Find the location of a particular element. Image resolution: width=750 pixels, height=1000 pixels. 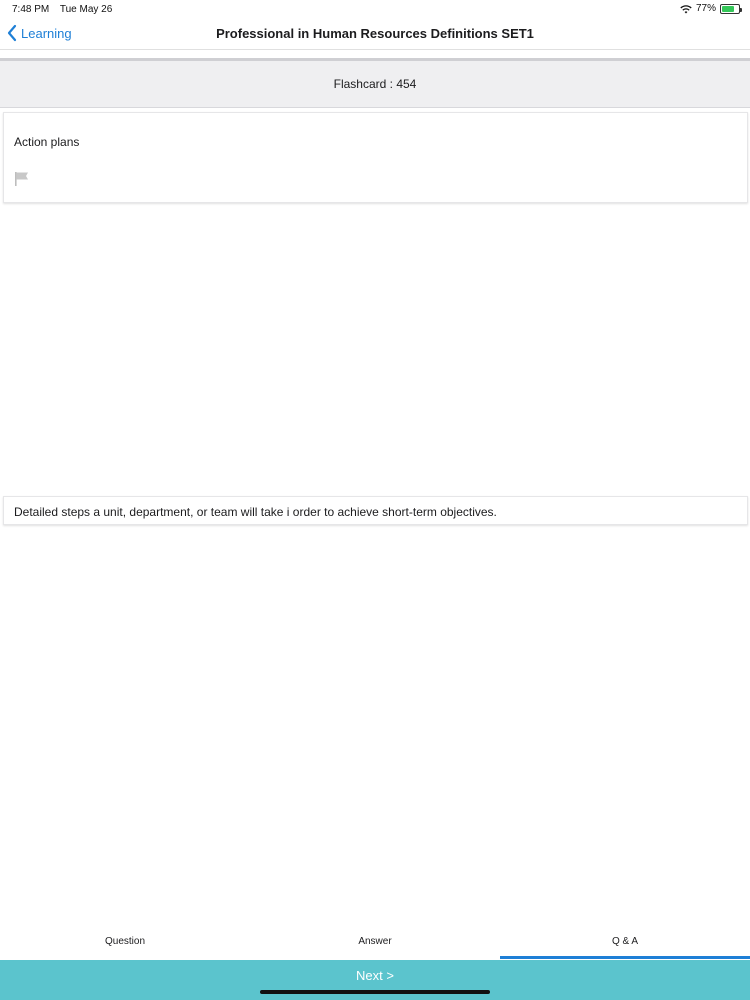

battery-level is located at coordinates (728, 8).